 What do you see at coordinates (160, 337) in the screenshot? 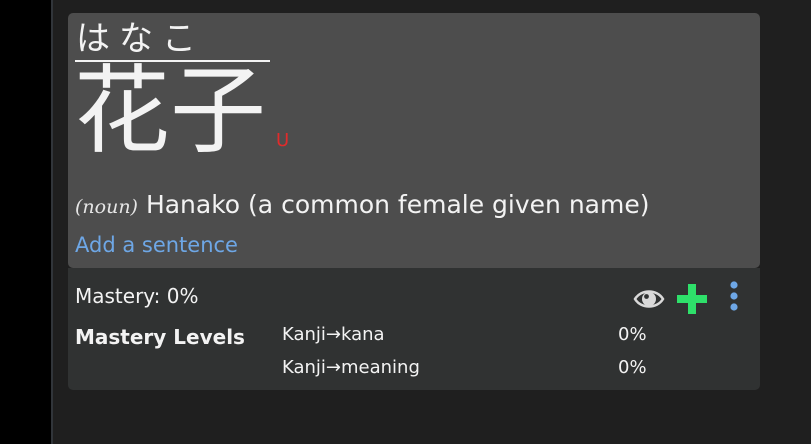
I see `mastery-levels-label: Mastery Levels` at bounding box center [160, 337].